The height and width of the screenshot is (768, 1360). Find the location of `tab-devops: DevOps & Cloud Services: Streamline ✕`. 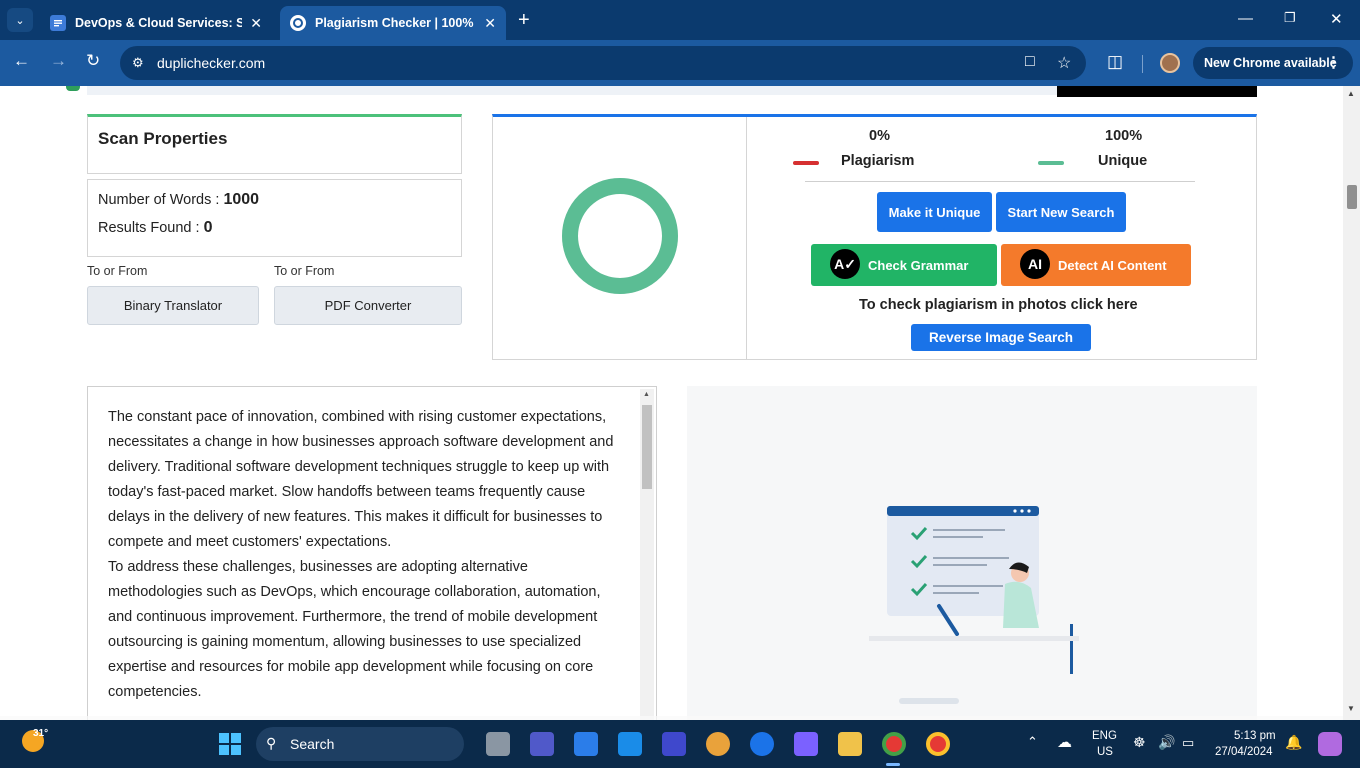

tab-devops: DevOps & Cloud Services: Streamline ✕ is located at coordinates (156, 23).